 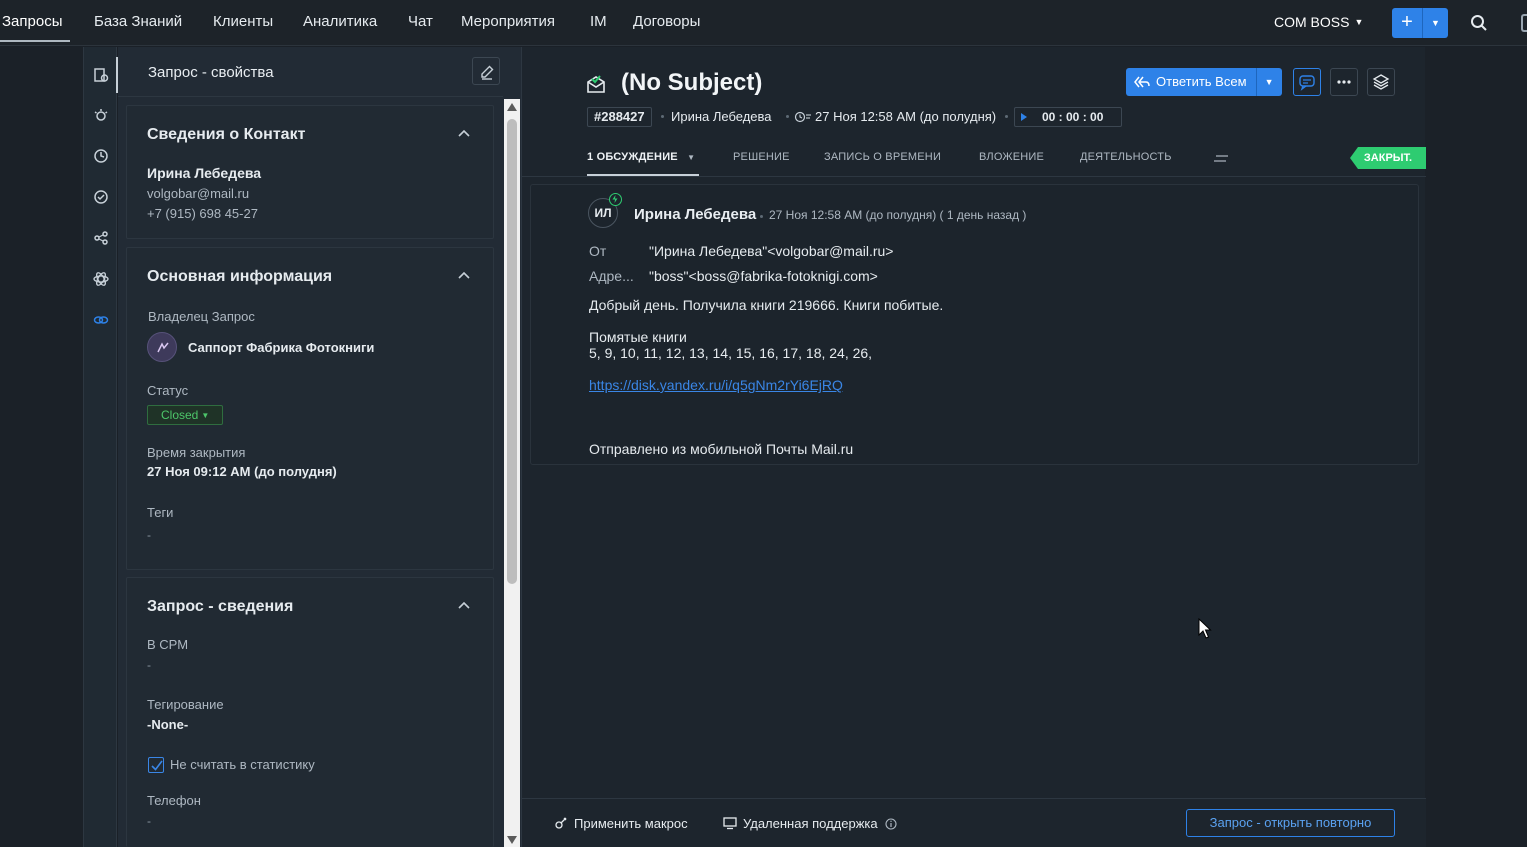 What do you see at coordinates (281, 347) in the screenshot?
I see `owner-value: Саппорт Фабрика Фотокниги` at bounding box center [281, 347].